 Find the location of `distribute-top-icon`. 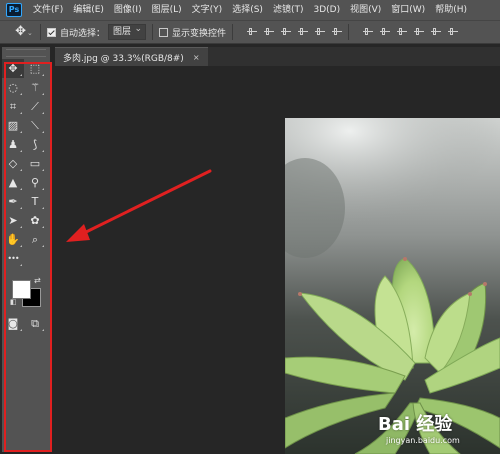

distribute-top-icon is located at coordinates (368, 32).